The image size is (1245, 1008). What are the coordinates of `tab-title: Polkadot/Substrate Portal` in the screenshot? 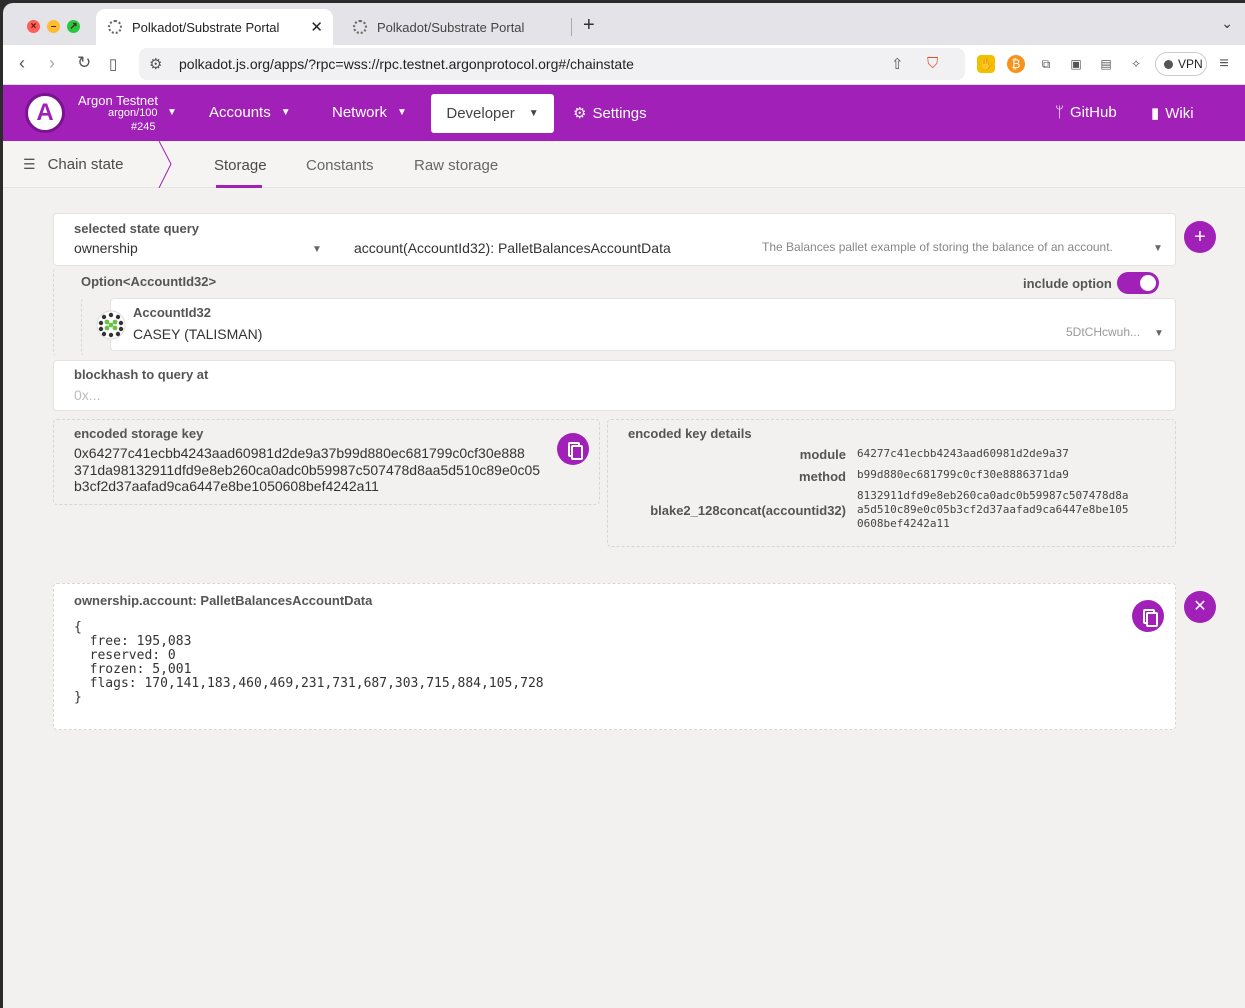 It's located at (206, 27).